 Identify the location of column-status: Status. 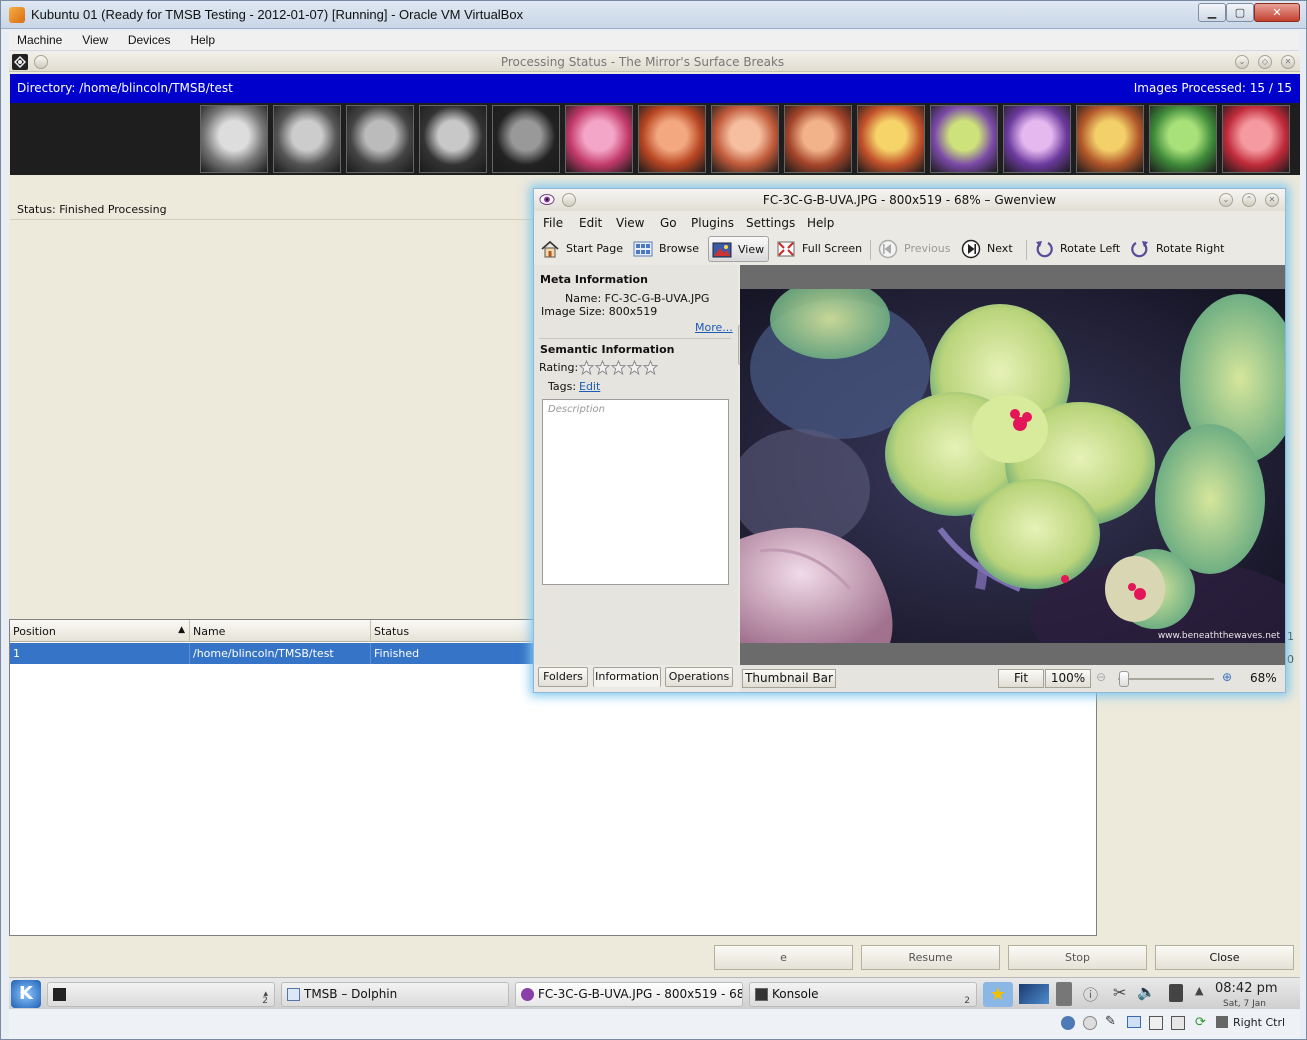
(455, 631).